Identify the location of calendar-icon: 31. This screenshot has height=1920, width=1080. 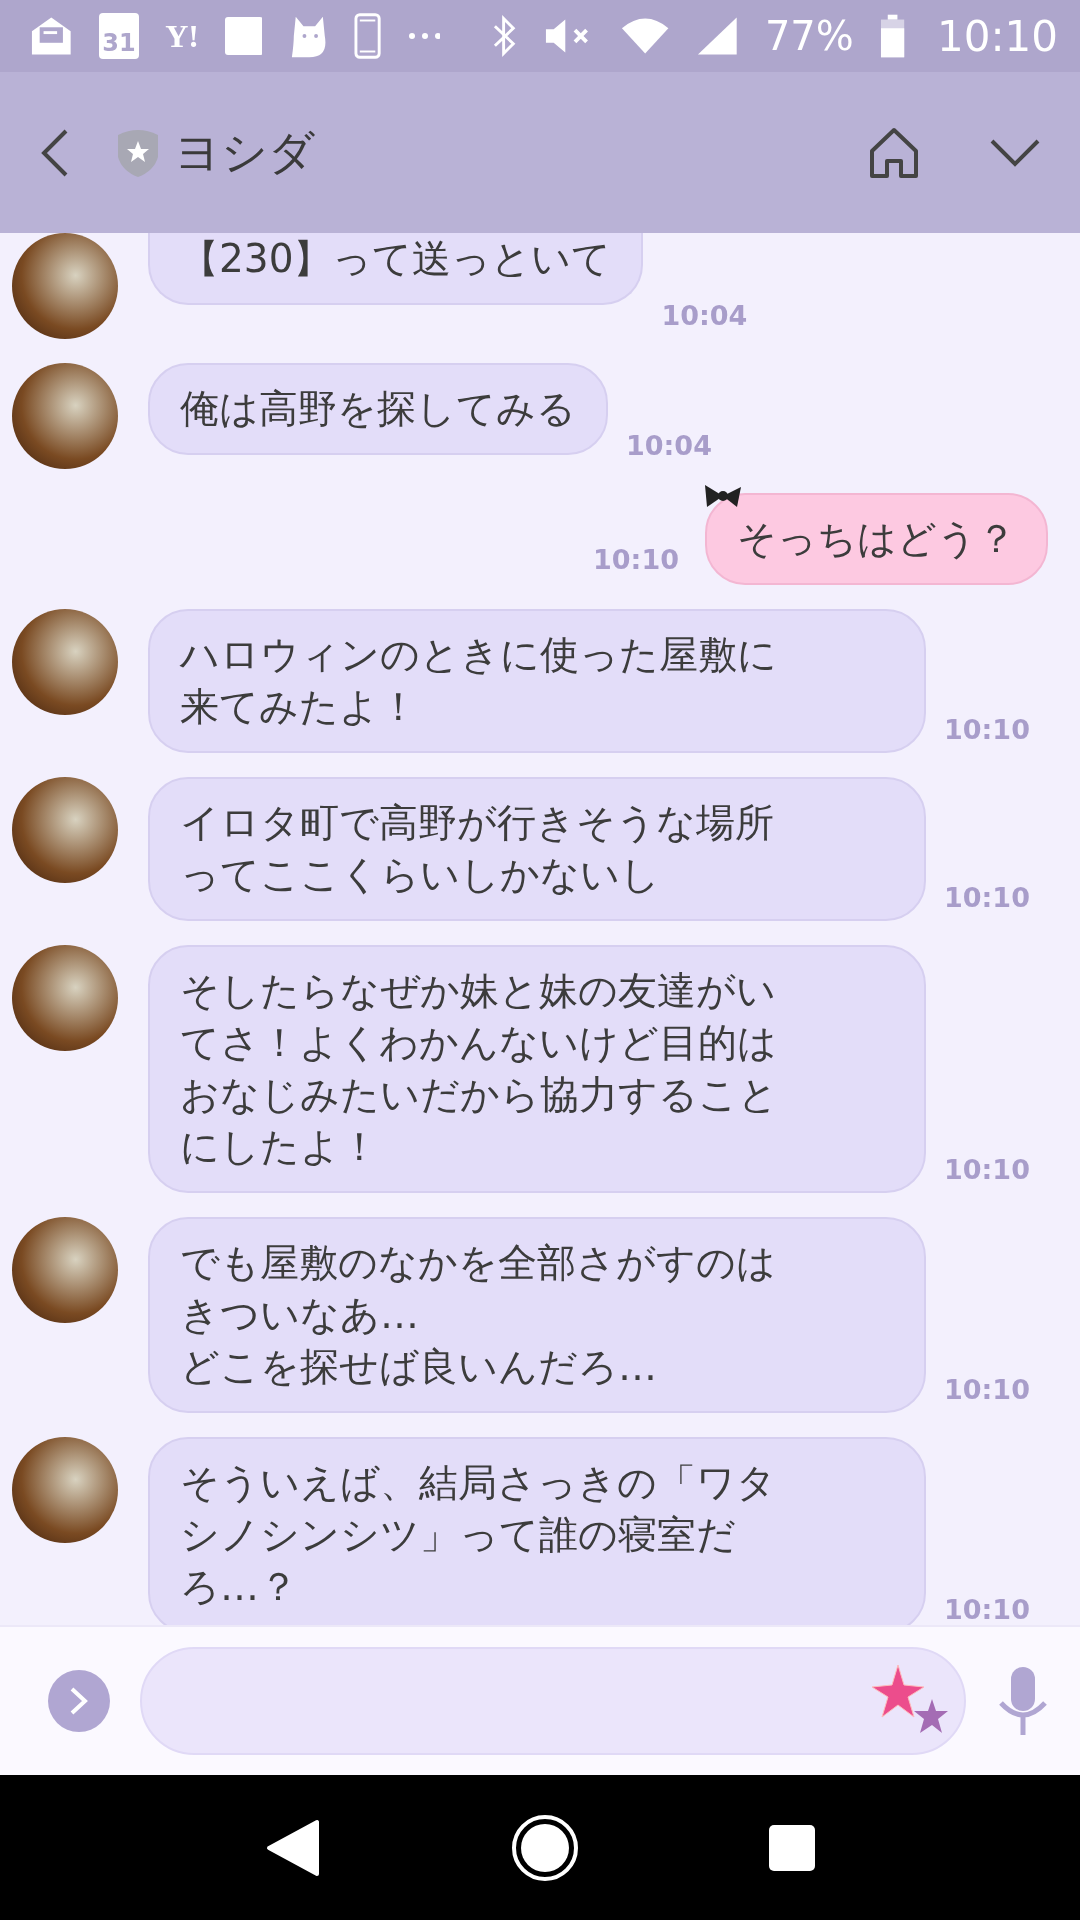
(119, 36).